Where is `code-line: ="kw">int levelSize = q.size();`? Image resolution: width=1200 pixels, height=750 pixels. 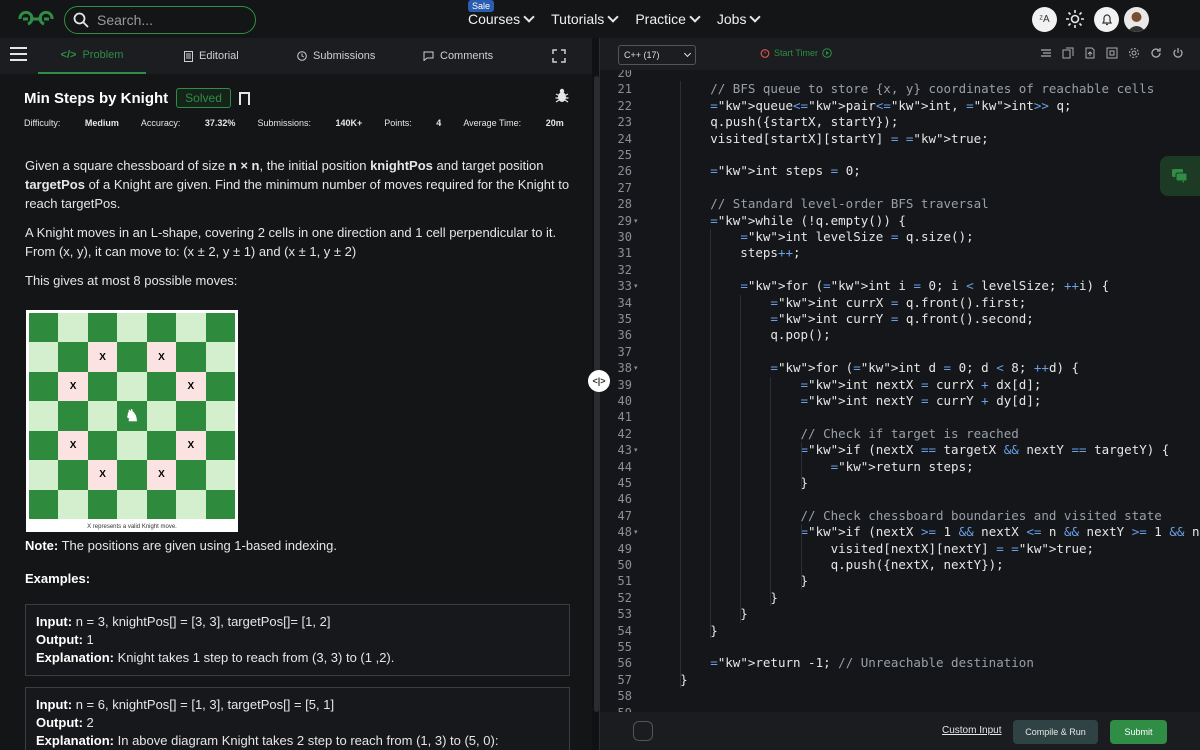 code-line: ="kw">int levelSize = q.size(); is located at coordinates (811, 237).